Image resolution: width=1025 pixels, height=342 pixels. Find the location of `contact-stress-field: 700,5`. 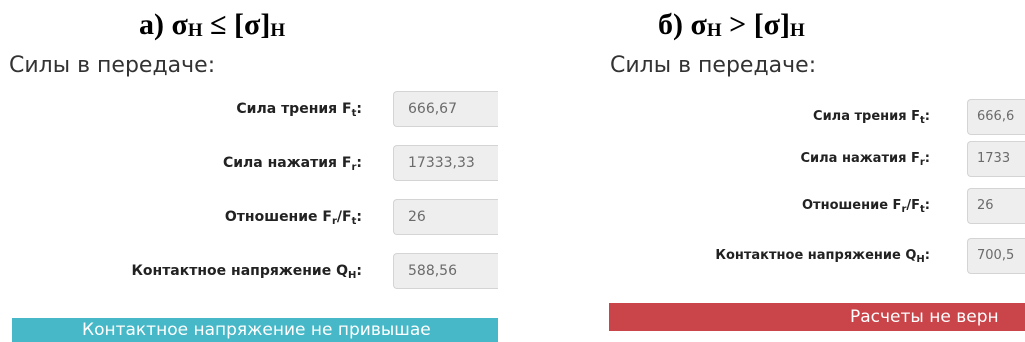

contact-stress-field: 700,5 is located at coordinates (996, 256).